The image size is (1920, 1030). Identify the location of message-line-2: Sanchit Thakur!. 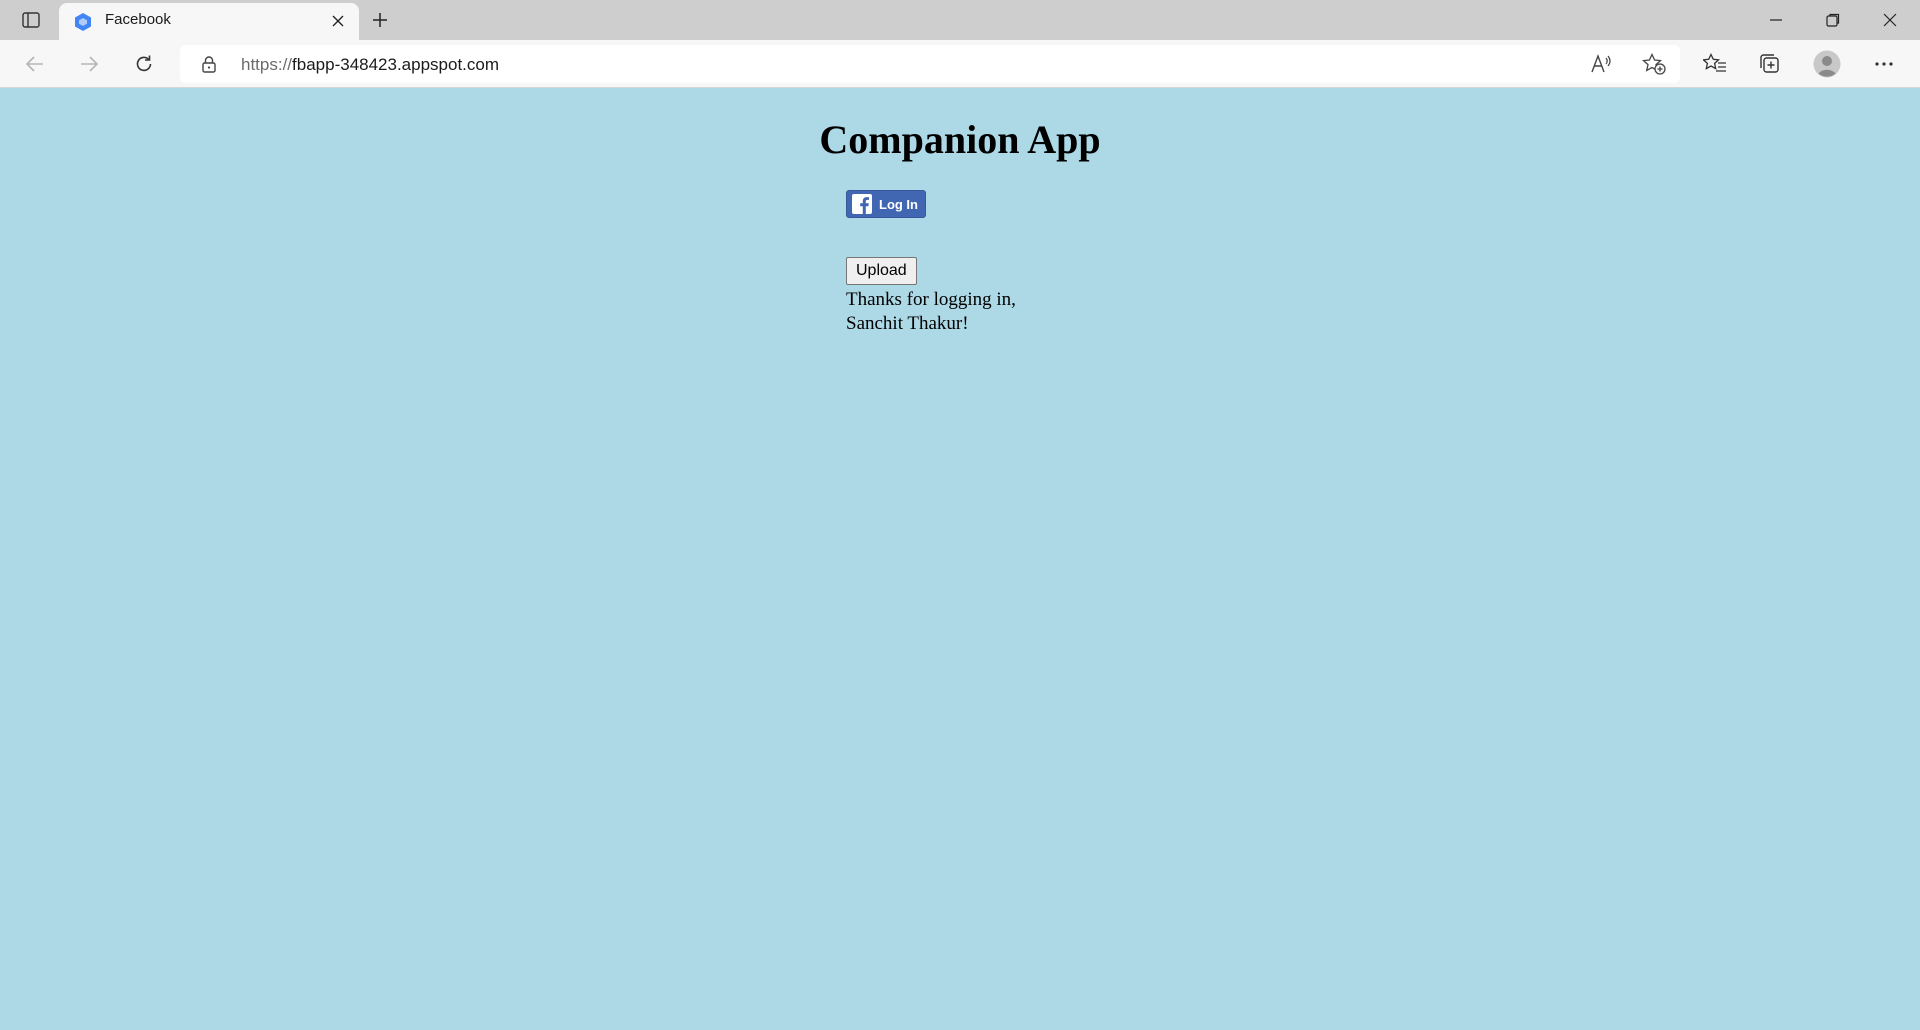
(907, 323).